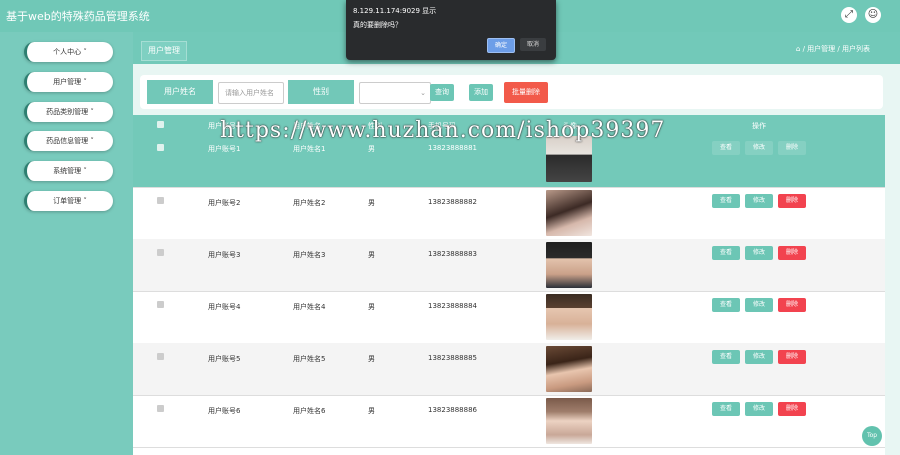  I want to click on cell-account: 用户账号4, so click(224, 307).